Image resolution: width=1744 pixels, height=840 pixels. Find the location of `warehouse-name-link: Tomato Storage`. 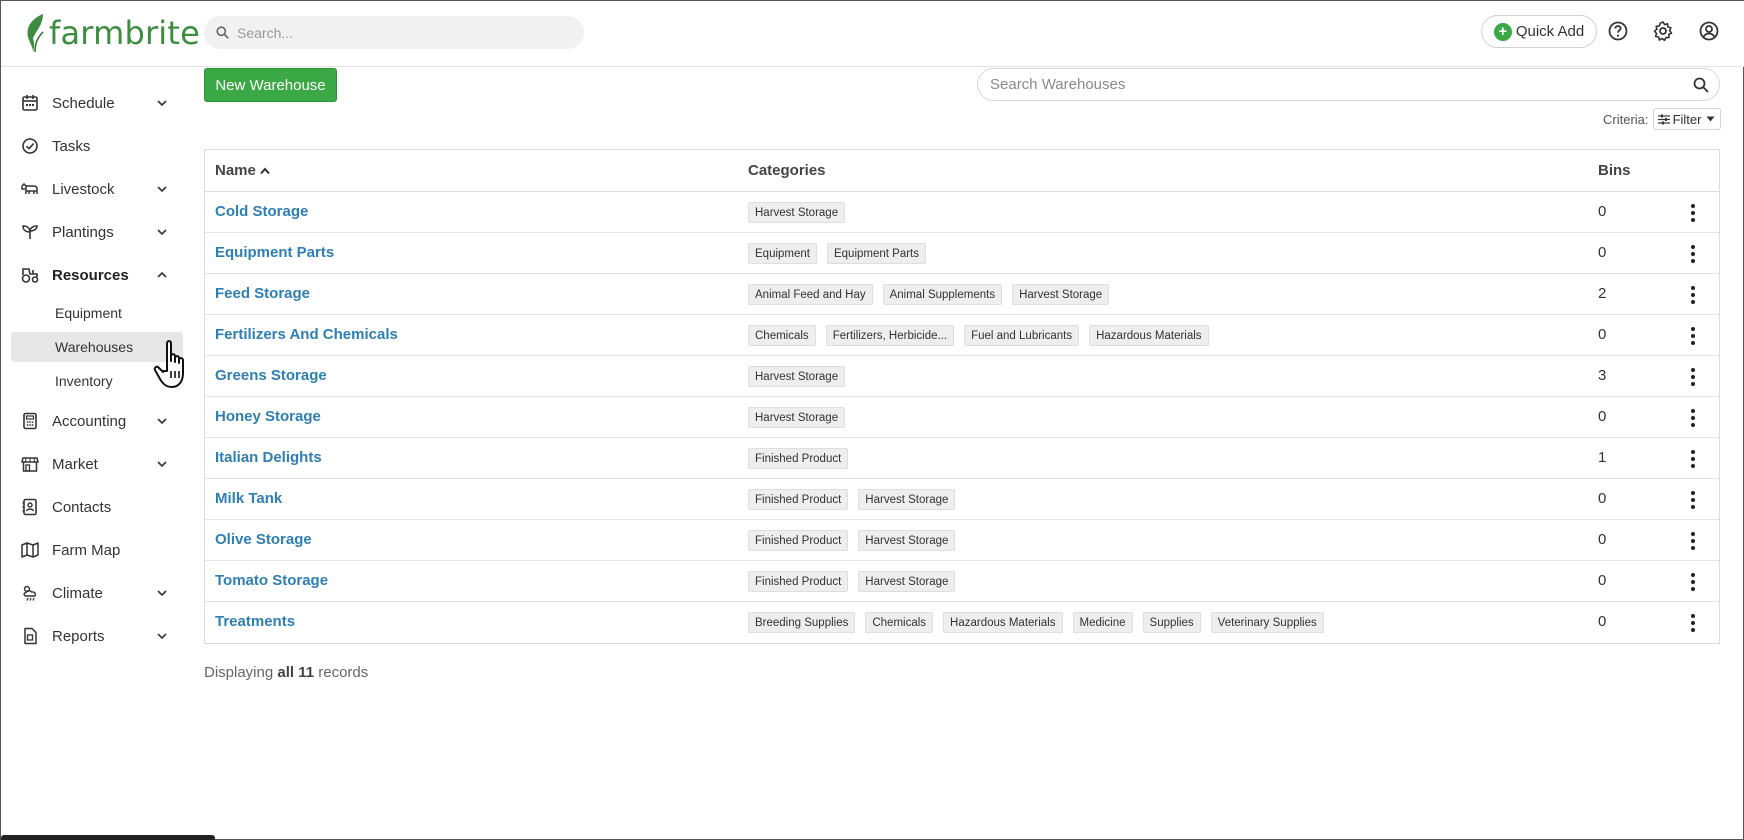

warehouse-name-link: Tomato Storage is located at coordinates (271, 580).